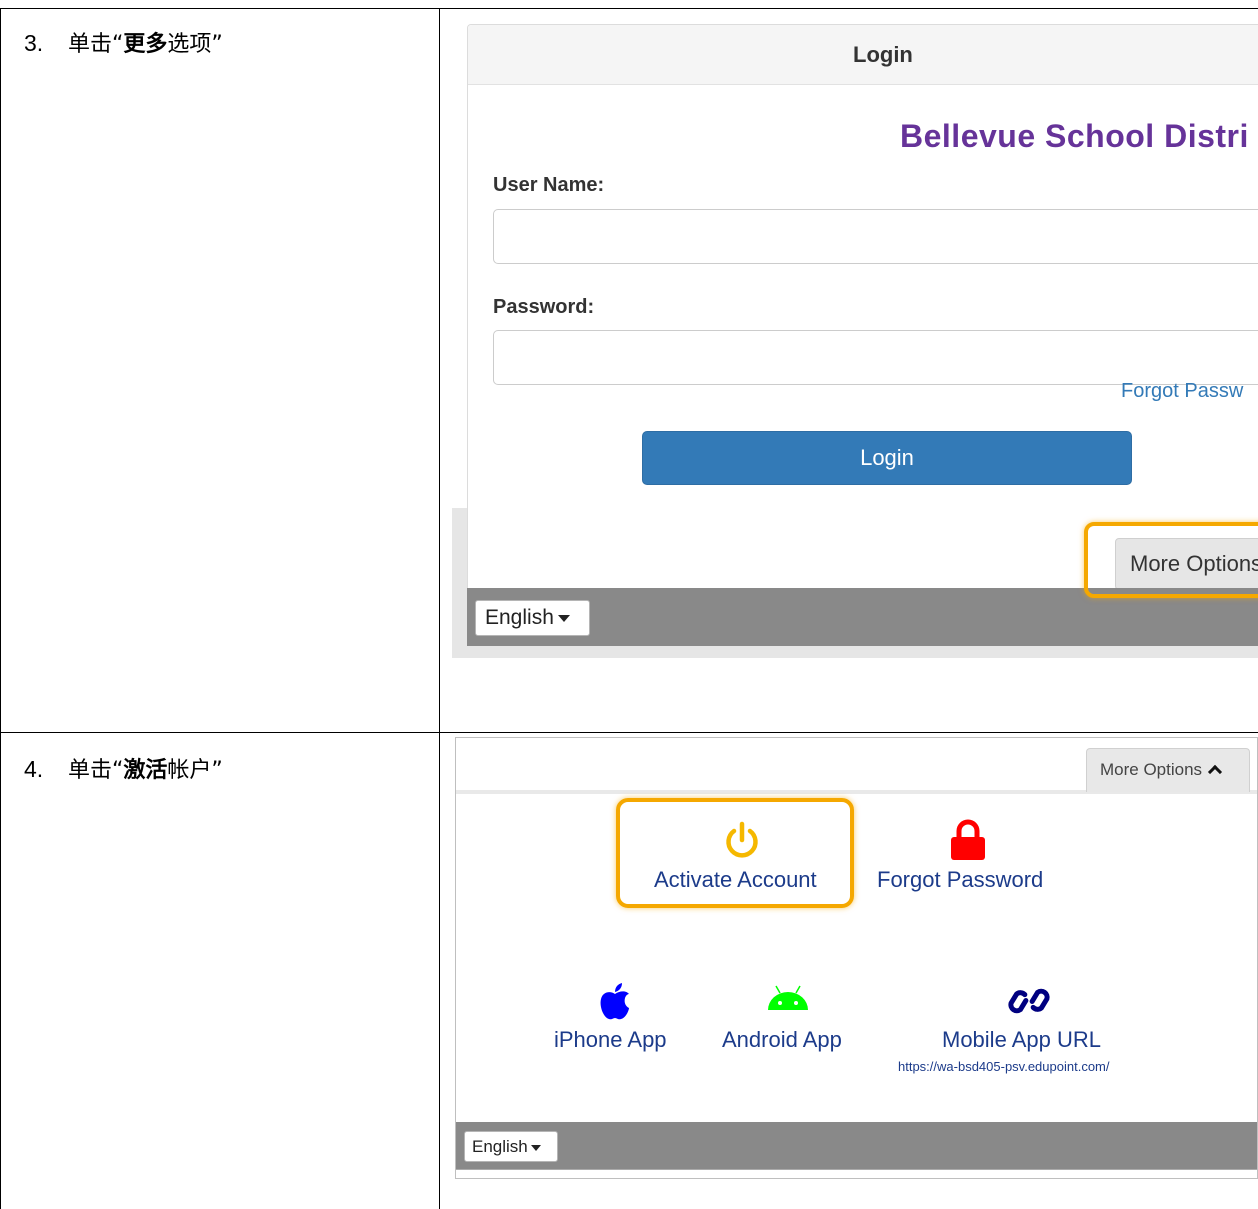 The image size is (1258, 1209). Describe the element at coordinates (875, 236) in the screenshot. I see `username-input` at that location.